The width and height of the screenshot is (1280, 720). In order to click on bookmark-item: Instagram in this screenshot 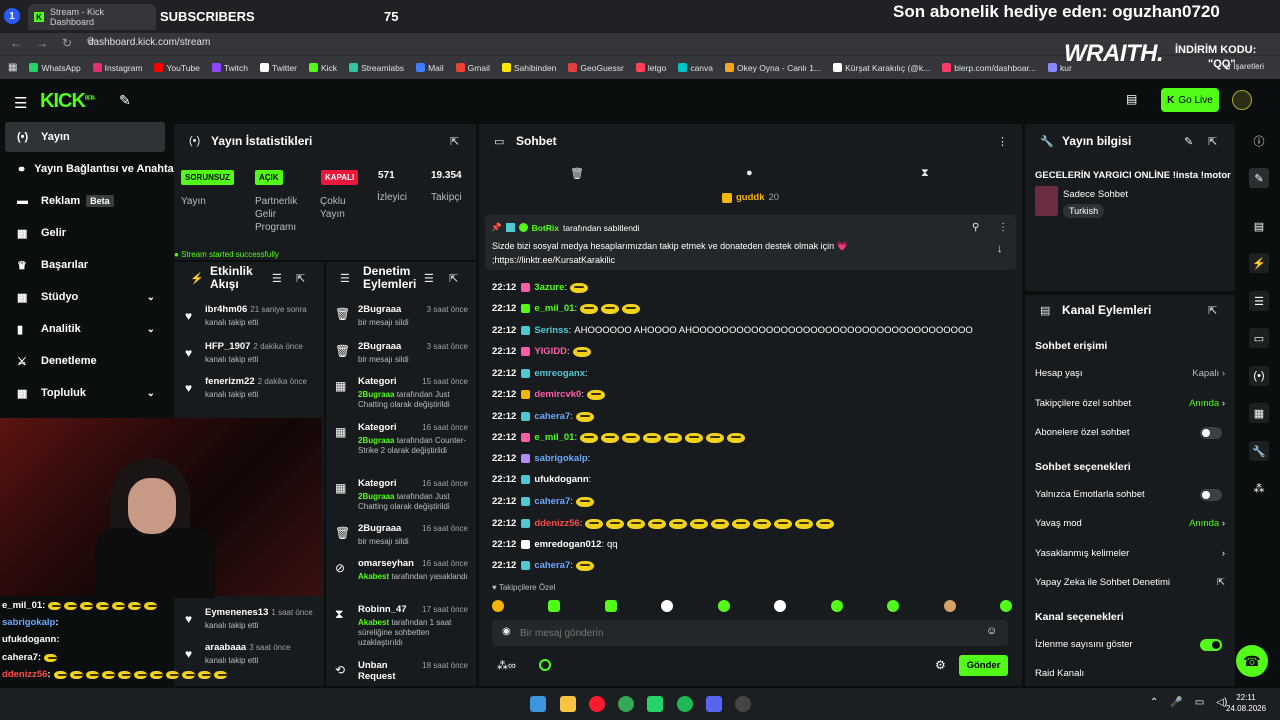, I will do `click(117, 68)`.